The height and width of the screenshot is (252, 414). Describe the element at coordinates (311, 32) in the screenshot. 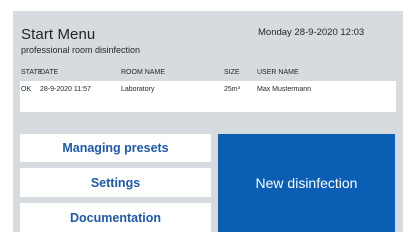

I see `datetime-display: Monday 28-9-2020 12:03` at that location.